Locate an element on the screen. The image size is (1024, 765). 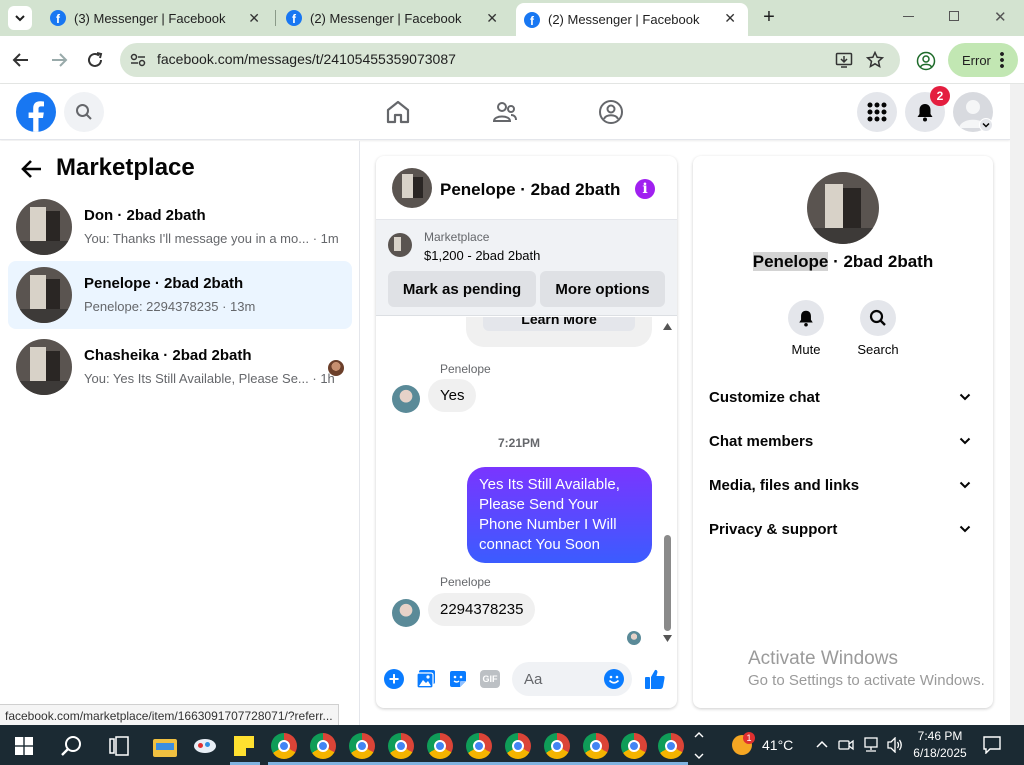
listing-price-title: $1,200 - 2bad 2bath is located at coordinates (482, 255).